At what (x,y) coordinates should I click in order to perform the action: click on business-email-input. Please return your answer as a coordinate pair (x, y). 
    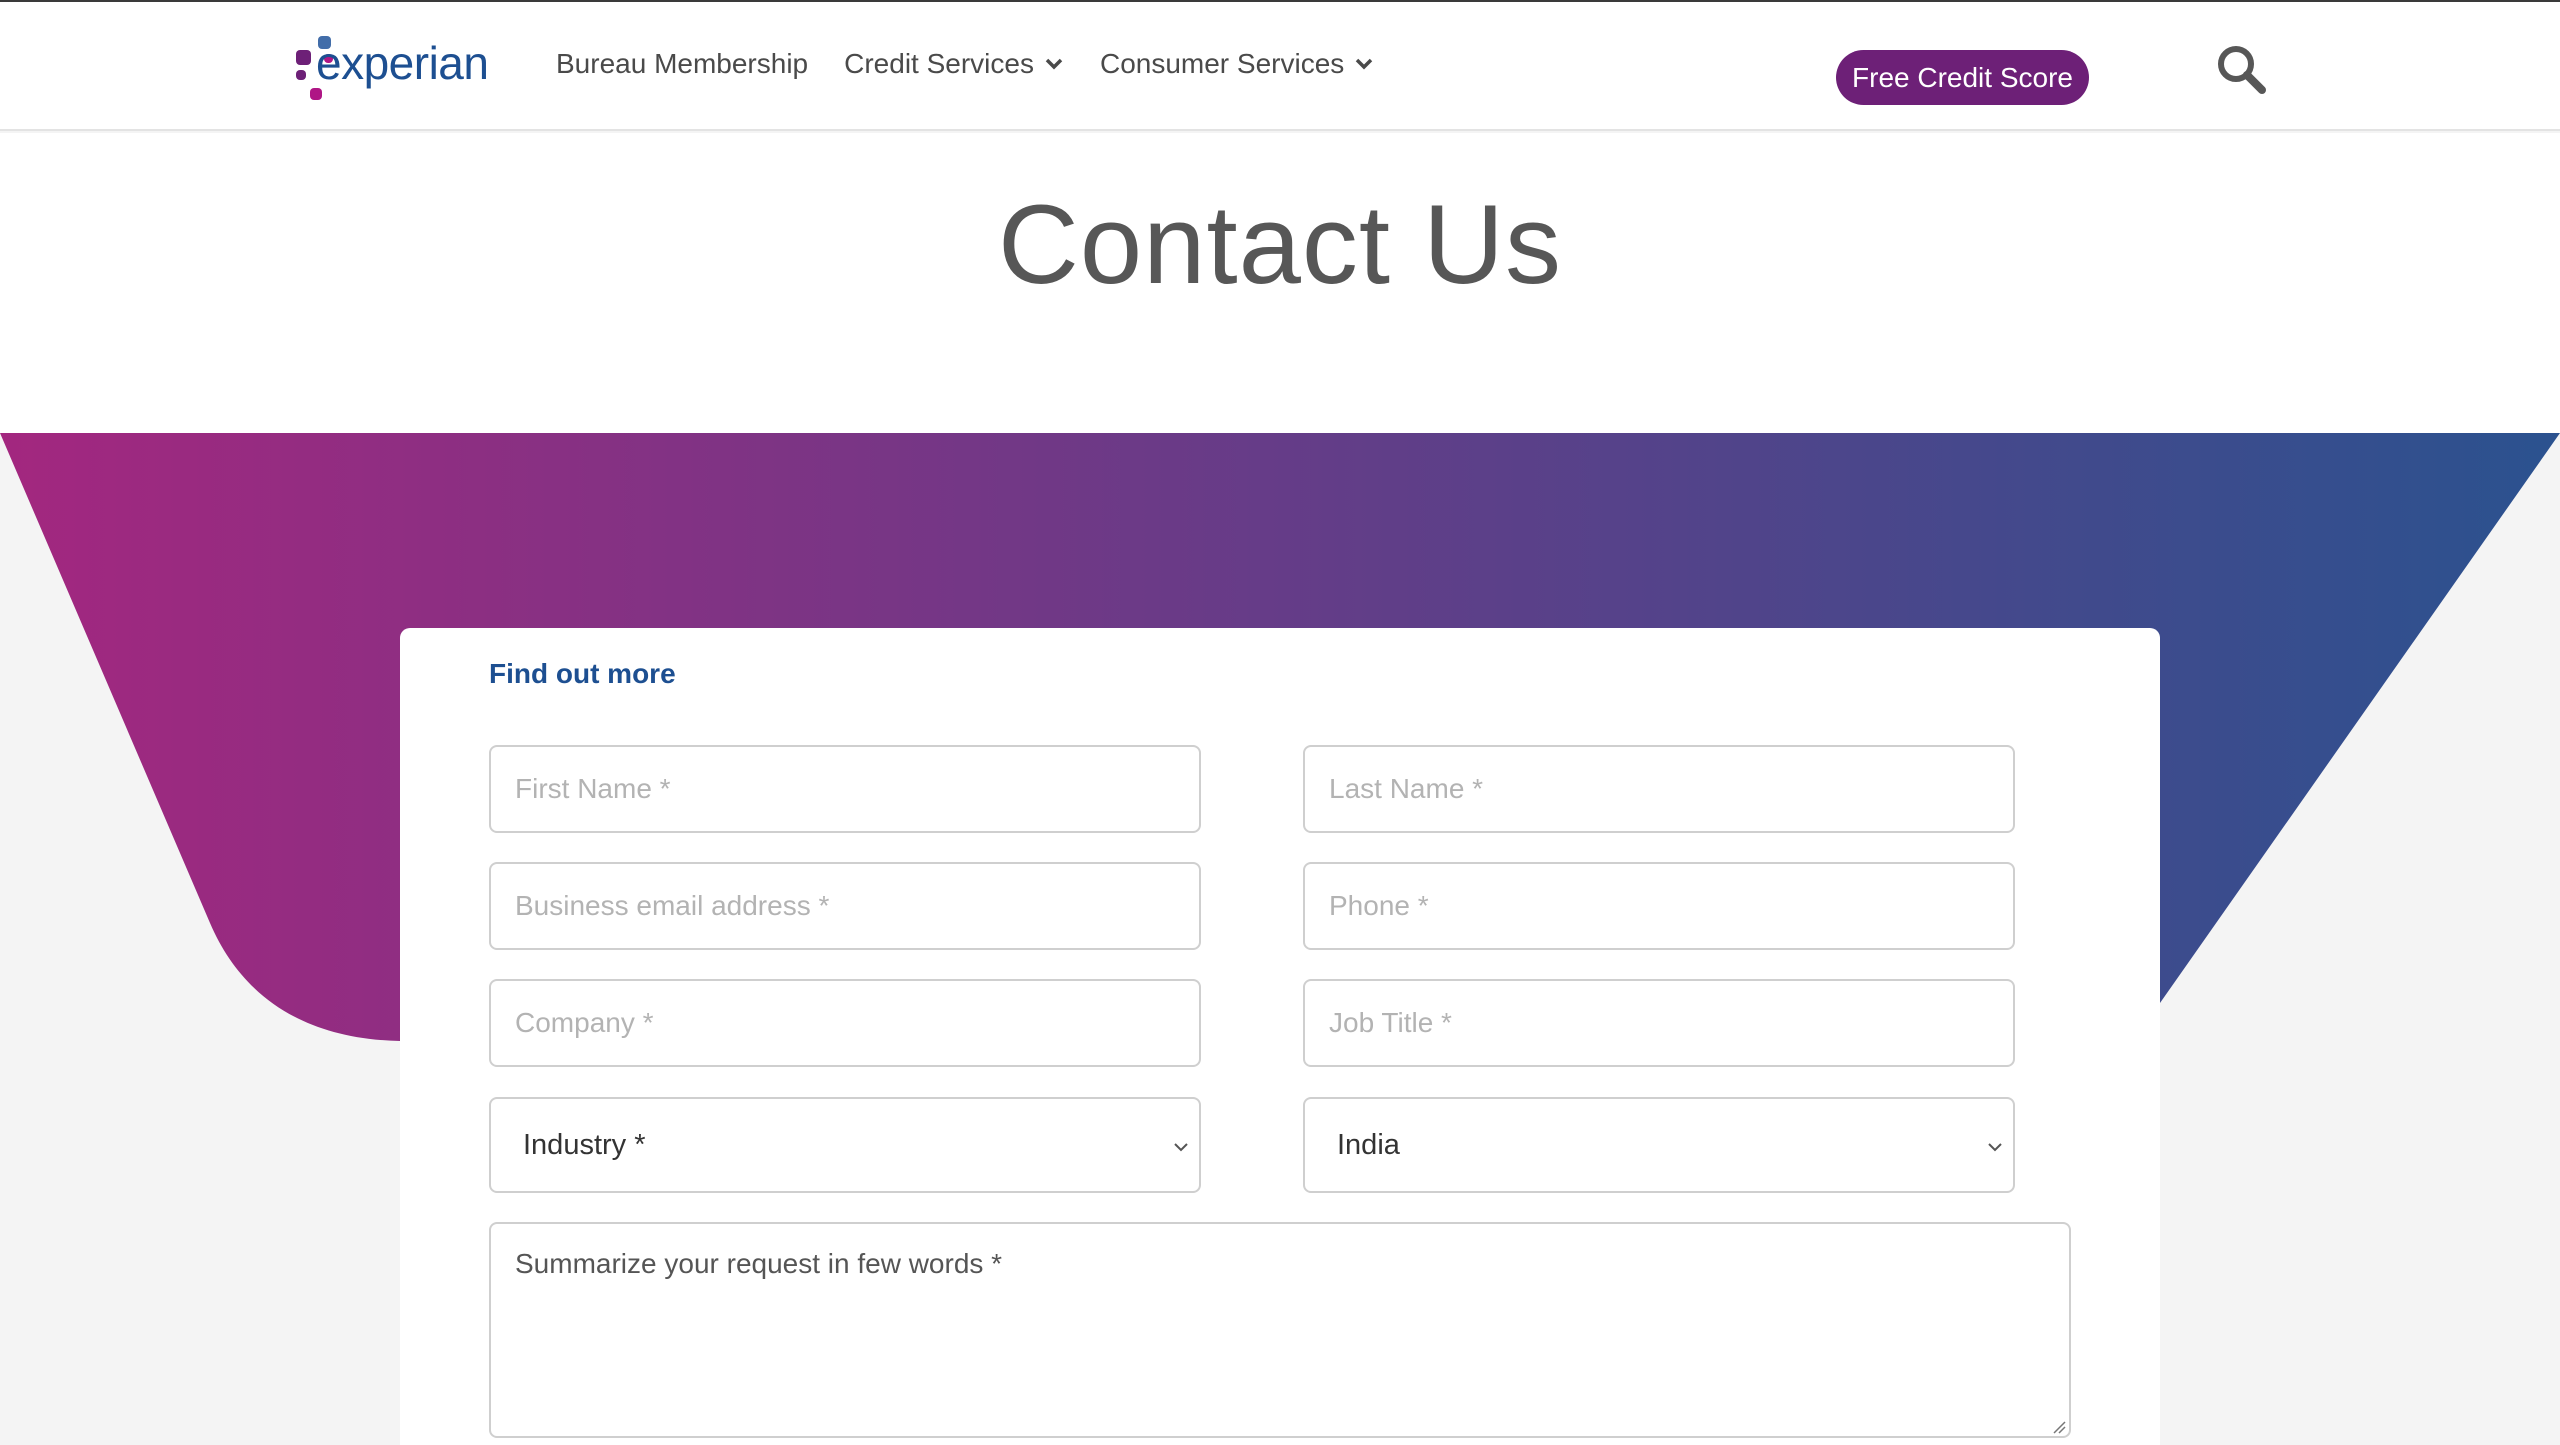
    Looking at the image, I should click on (845, 906).